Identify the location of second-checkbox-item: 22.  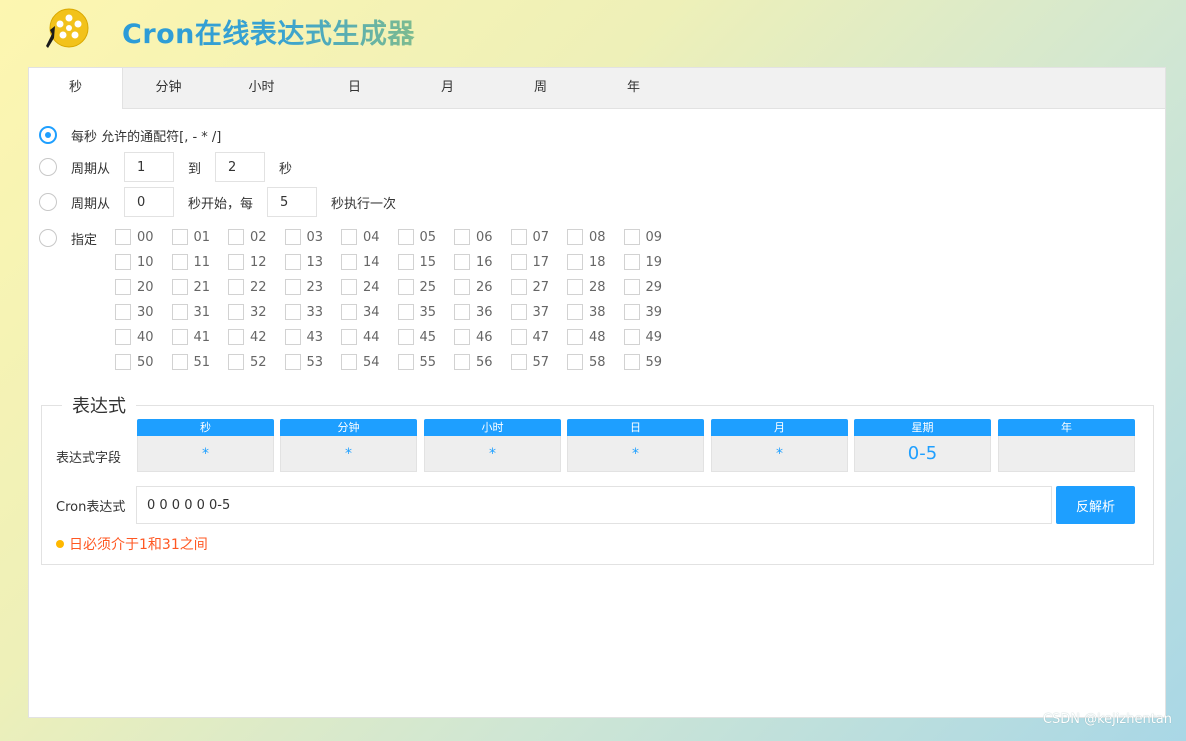
(256, 287).